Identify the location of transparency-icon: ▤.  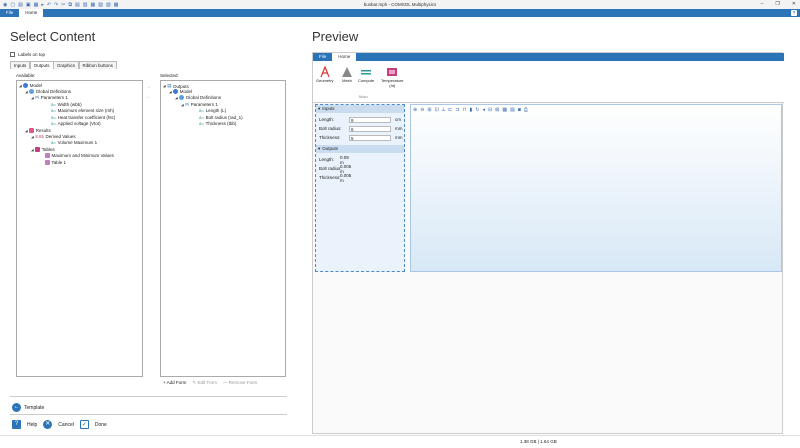
(512, 110).